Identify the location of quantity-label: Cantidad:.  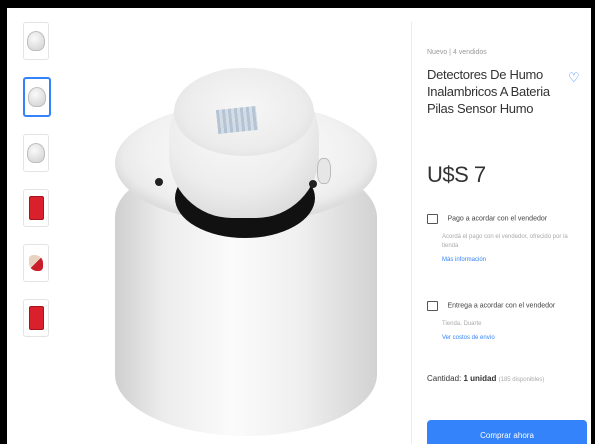
(444, 378).